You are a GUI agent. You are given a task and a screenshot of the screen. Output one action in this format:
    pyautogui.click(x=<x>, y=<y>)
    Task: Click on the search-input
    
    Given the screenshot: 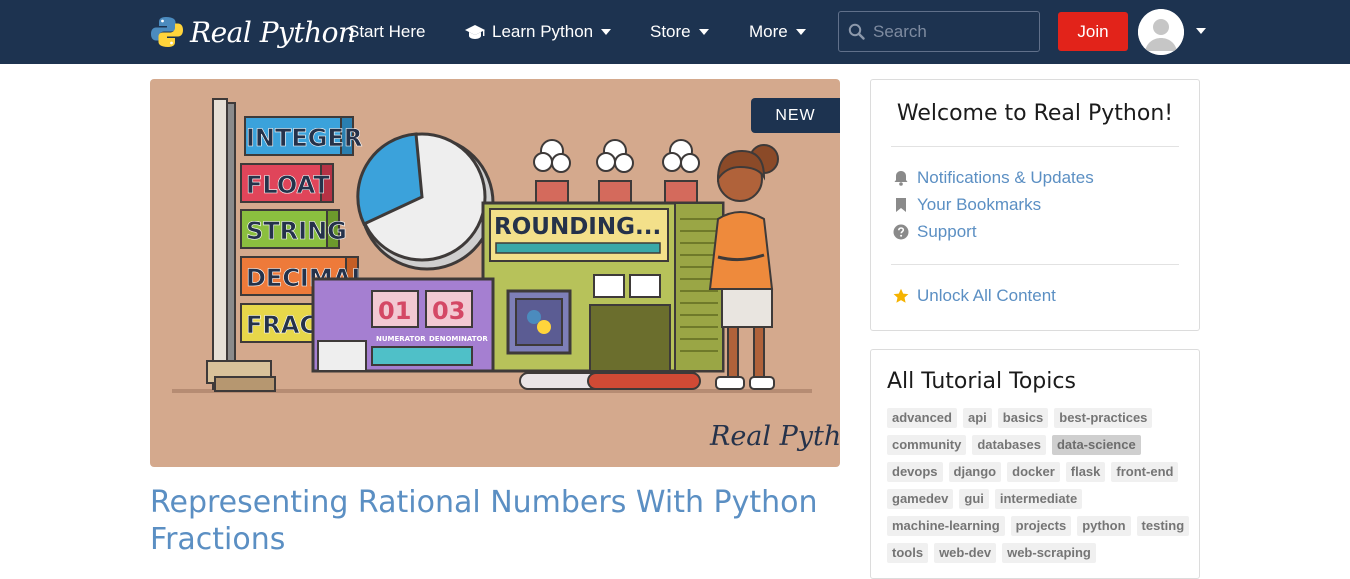 What is the action you would take?
    pyautogui.click(x=948, y=31)
    